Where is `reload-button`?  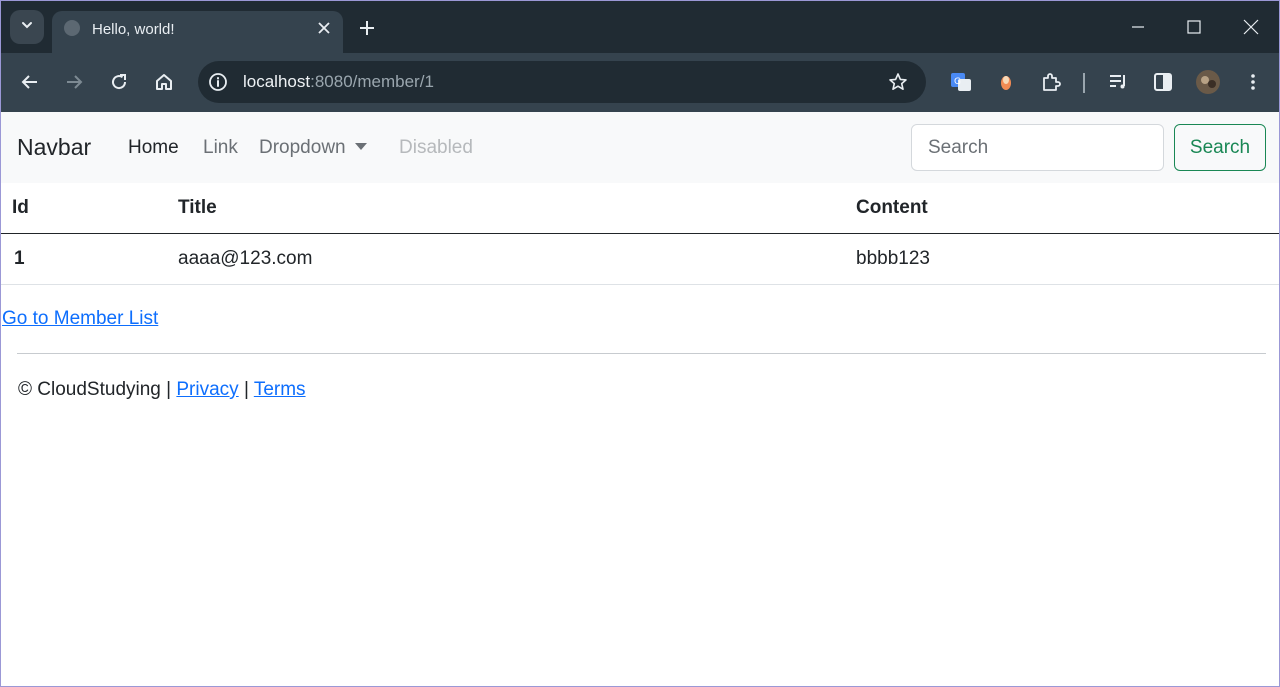
reload-button is located at coordinates (119, 82).